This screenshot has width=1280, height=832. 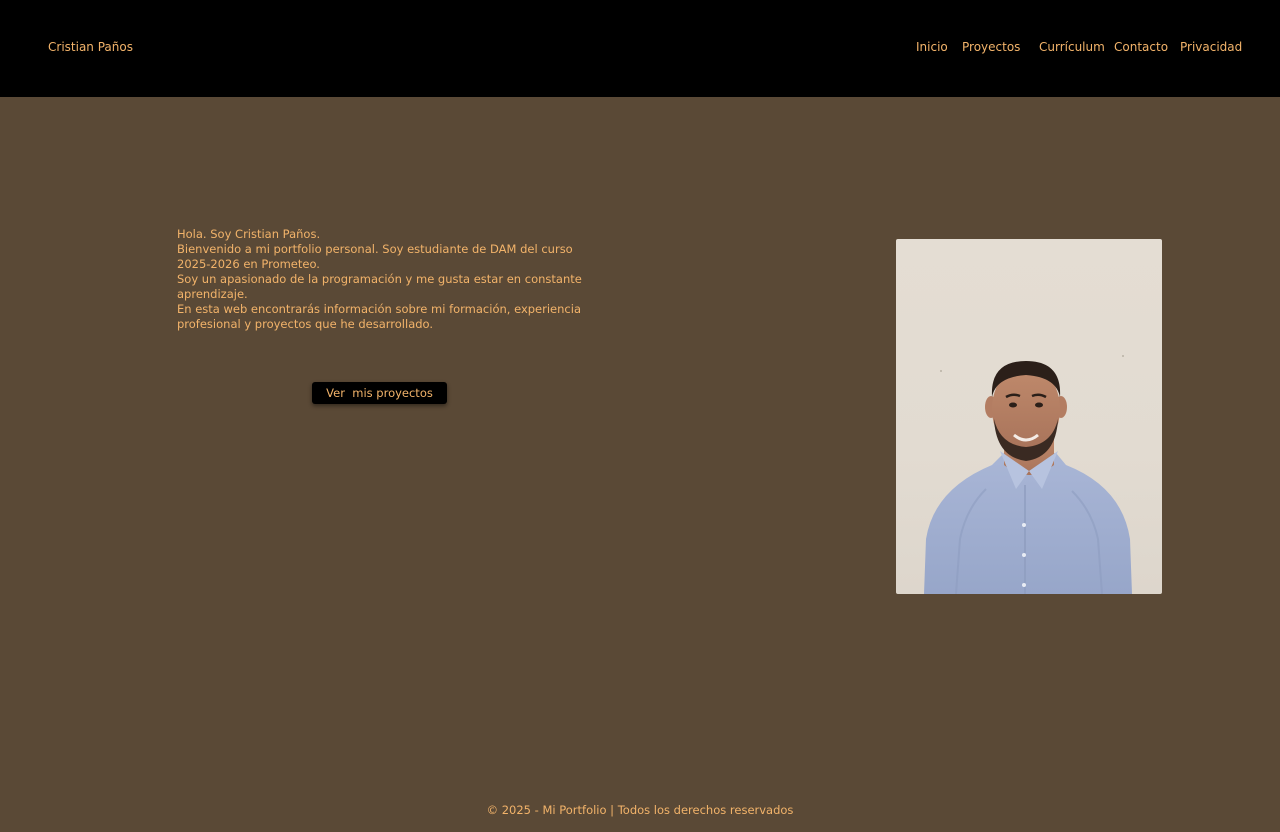 I want to click on view-projects-button: Ver mis proyectos, so click(x=379, y=393).